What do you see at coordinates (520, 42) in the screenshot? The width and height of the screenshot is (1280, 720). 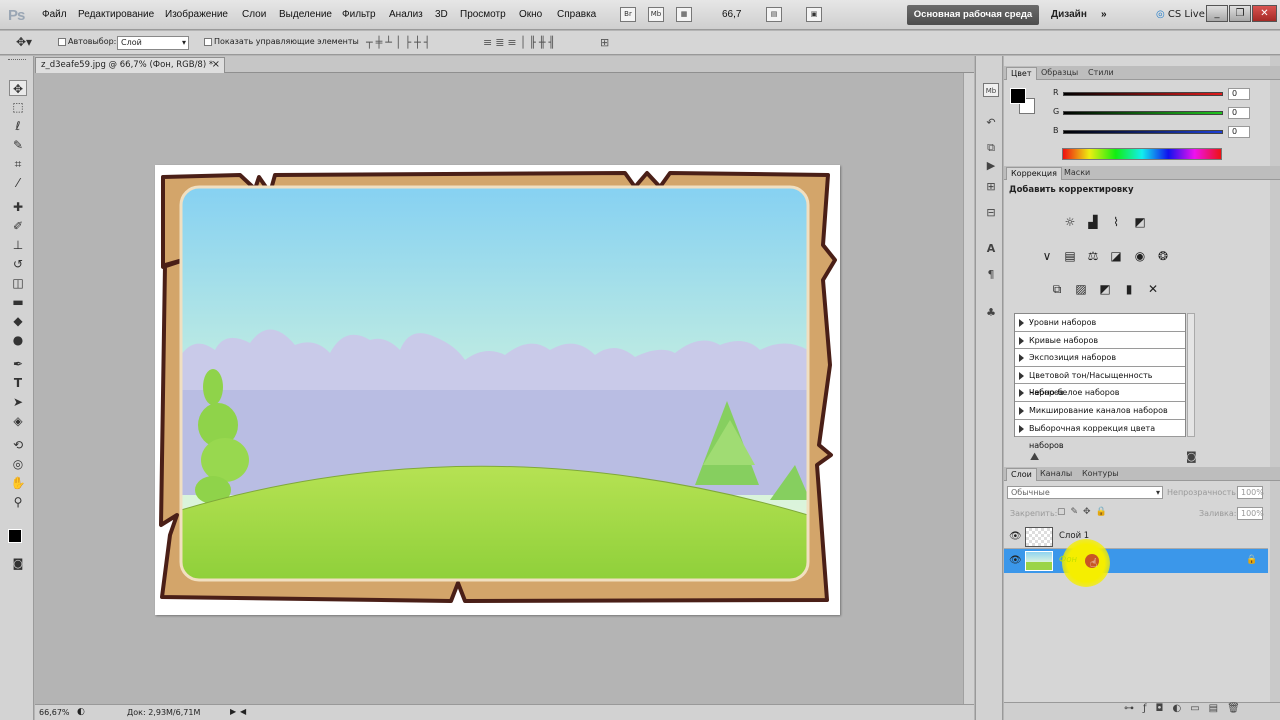 I see `distribute-buttons-icon: ≡≣≡│╟╫╢` at bounding box center [520, 42].